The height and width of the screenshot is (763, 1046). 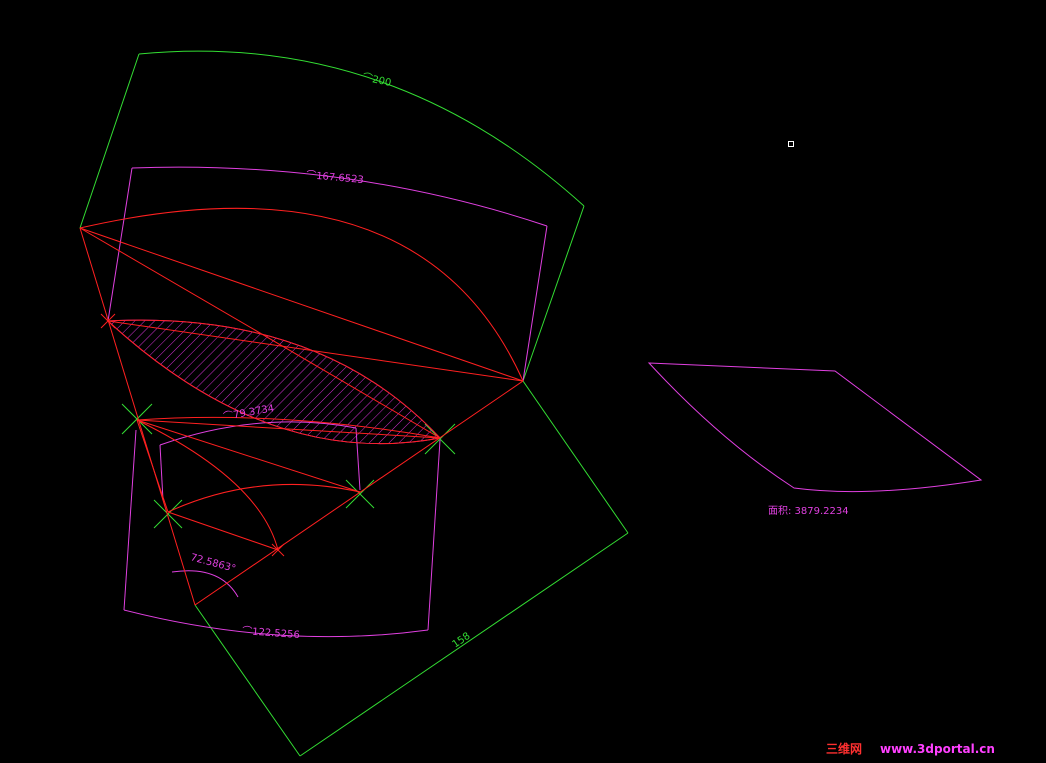 What do you see at coordinates (844, 748) in the screenshot?
I see `watermark-cn: 三维网` at bounding box center [844, 748].